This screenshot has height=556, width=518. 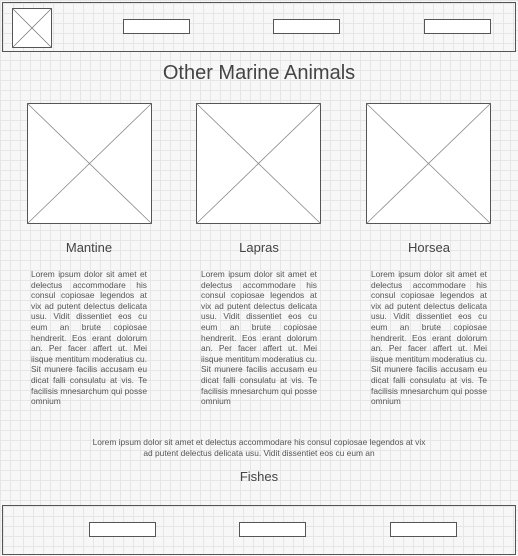 What do you see at coordinates (259, 476) in the screenshot?
I see `section-title: Fishes` at bounding box center [259, 476].